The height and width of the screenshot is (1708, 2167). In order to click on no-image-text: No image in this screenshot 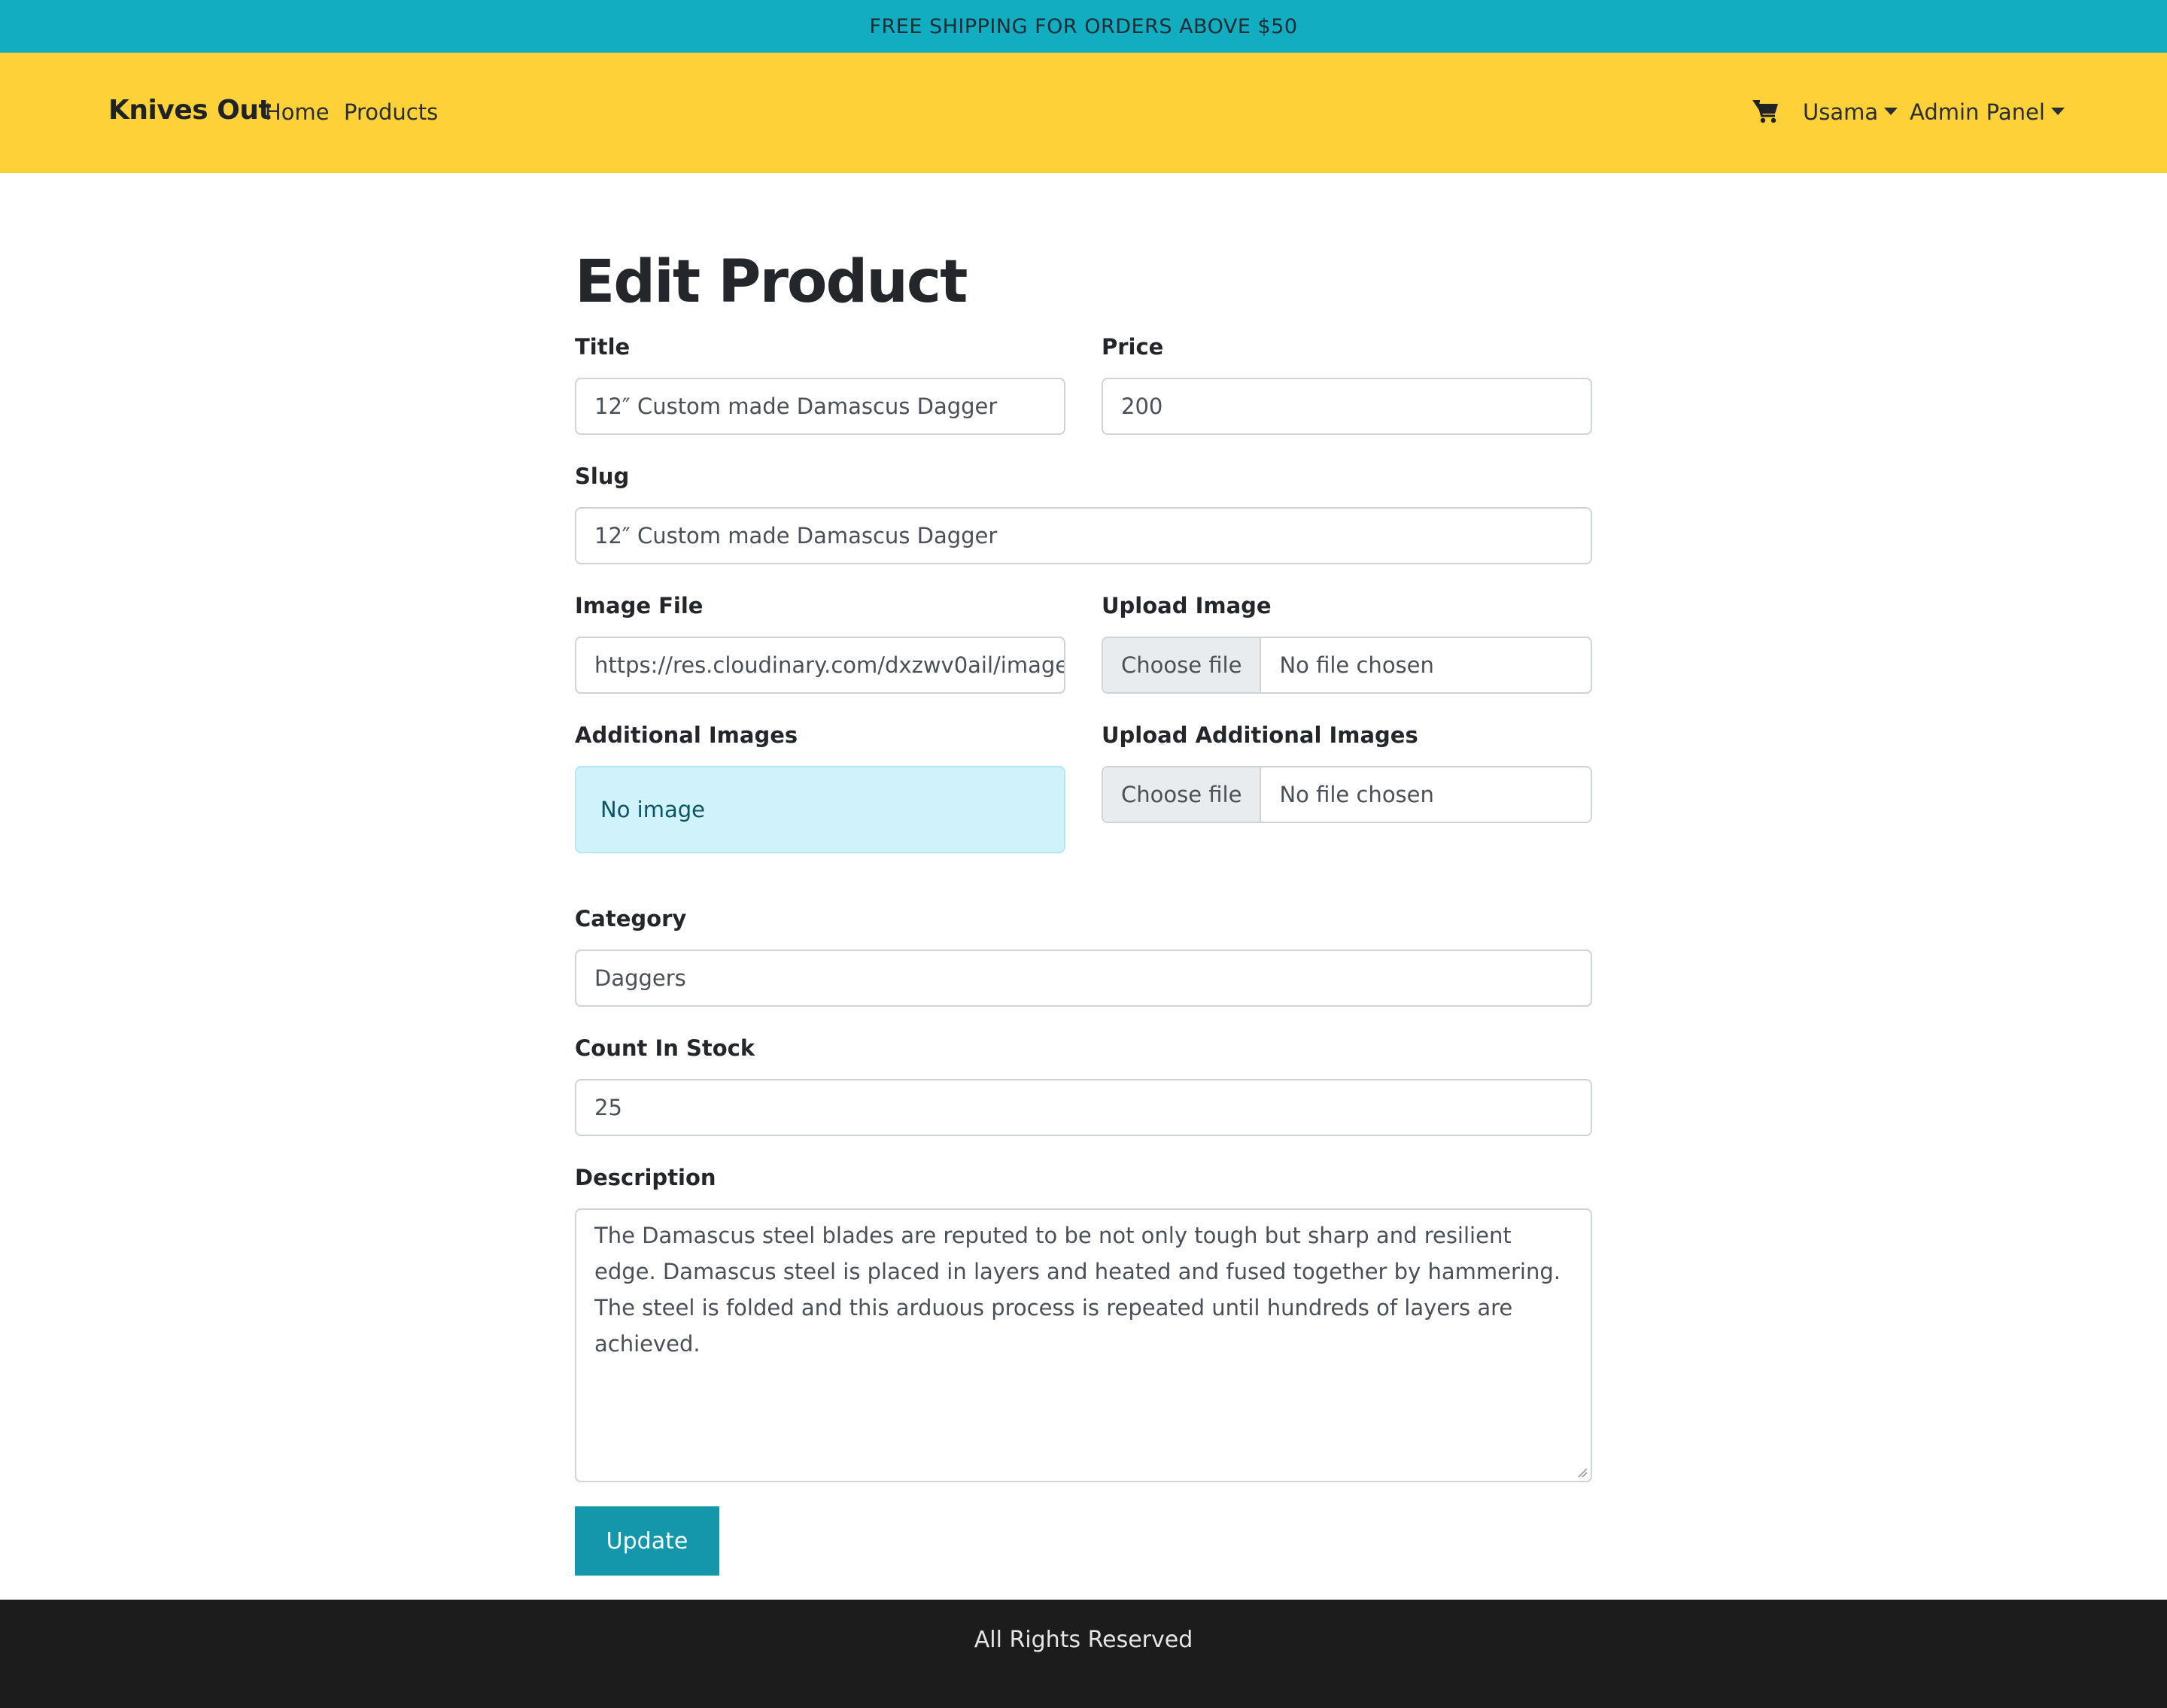, I will do `click(652, 809)`.